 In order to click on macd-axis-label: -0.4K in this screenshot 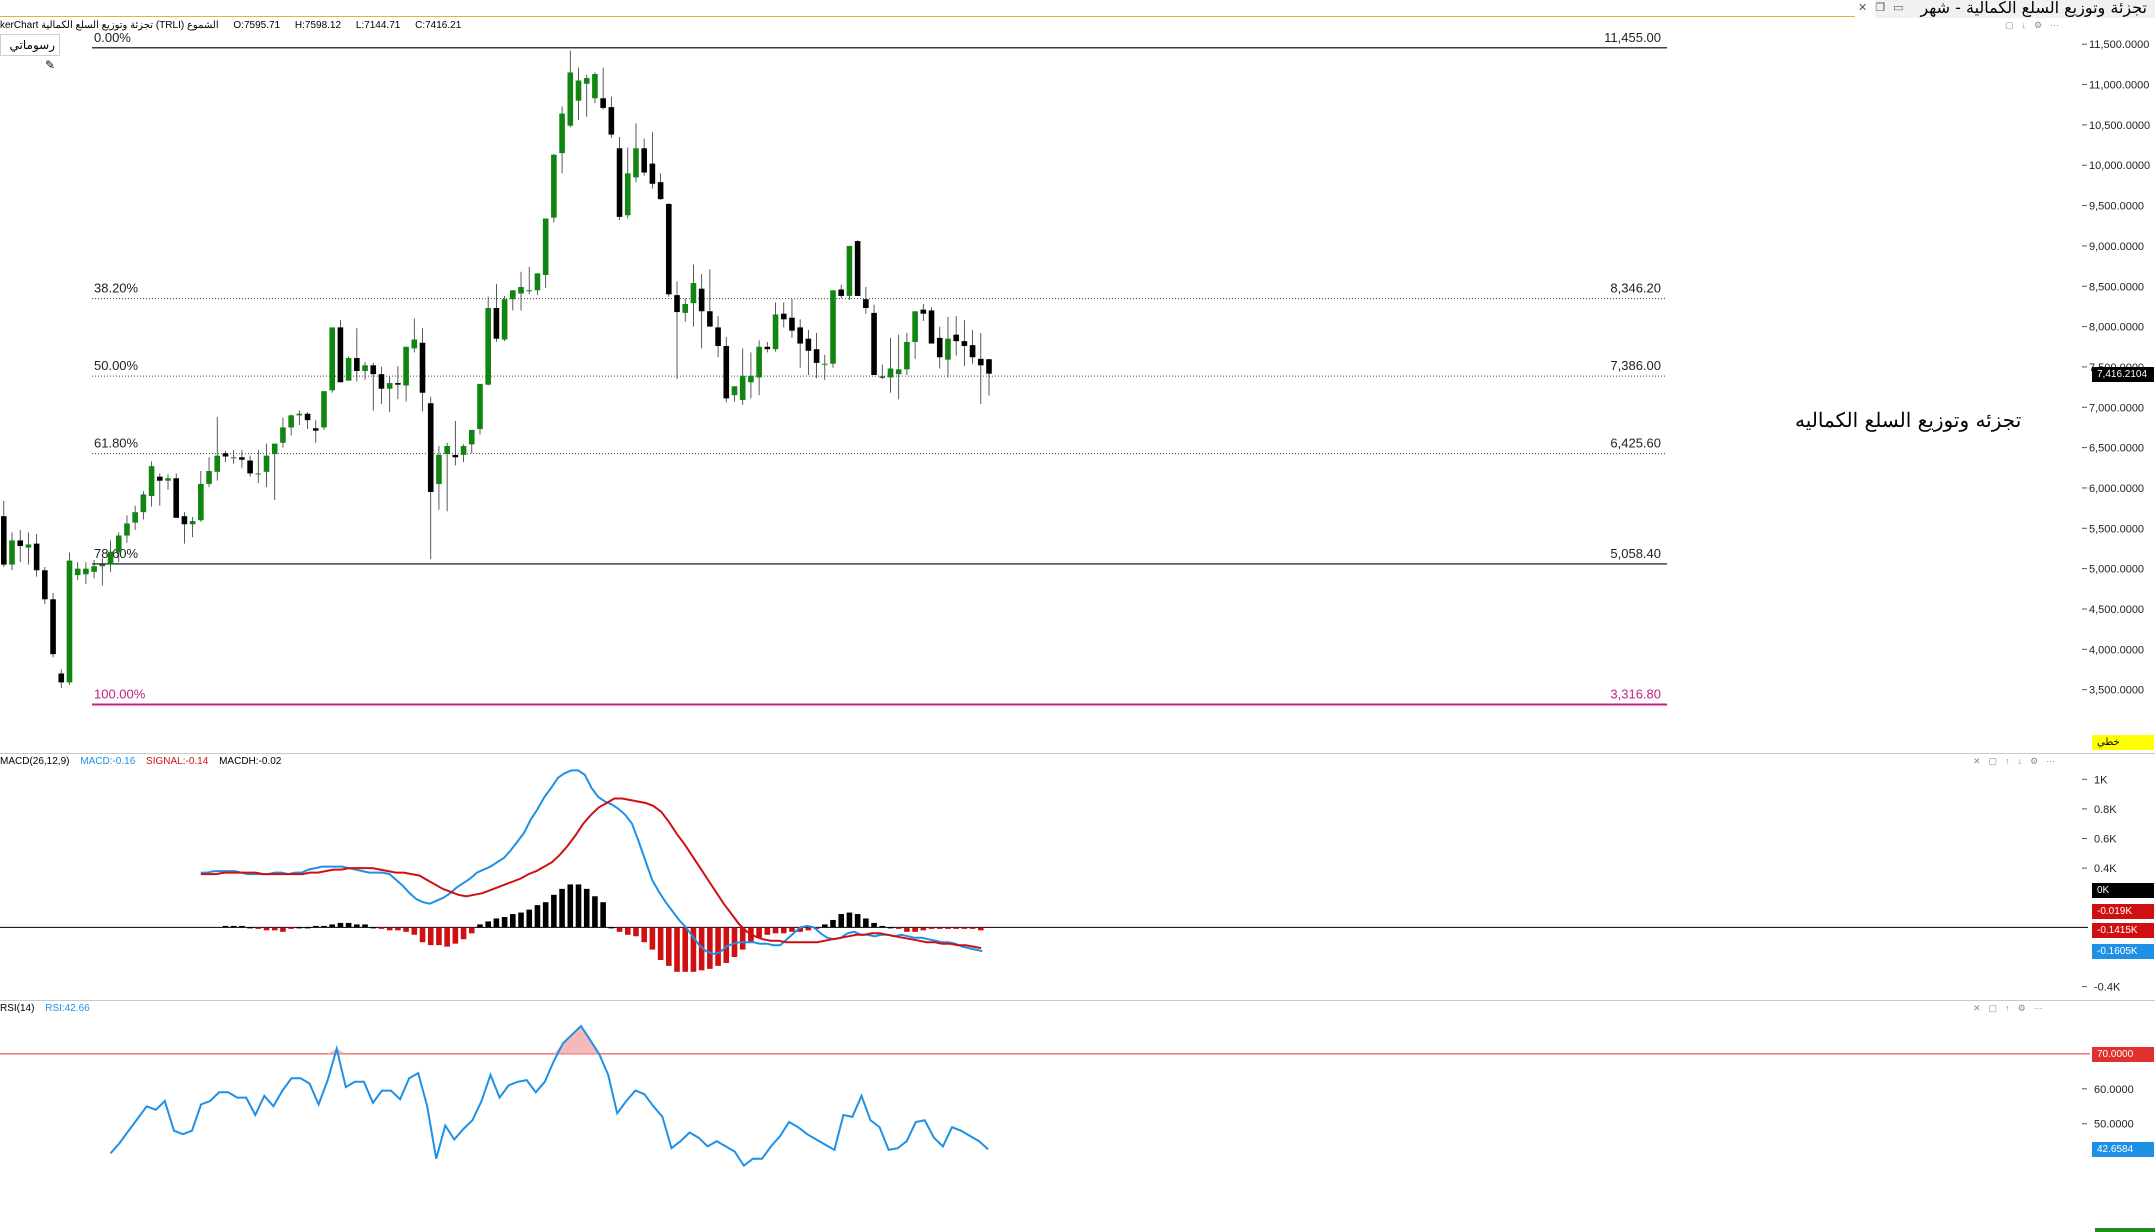, I will do `click(2107, 988)`.